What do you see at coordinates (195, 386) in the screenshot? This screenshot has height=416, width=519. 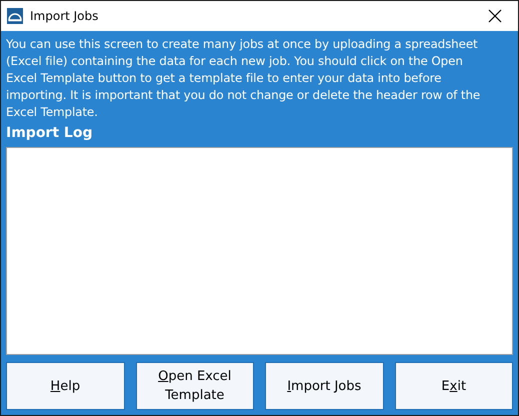 I see `action-button: Open Excel Template` at bounding box center [195, 386].